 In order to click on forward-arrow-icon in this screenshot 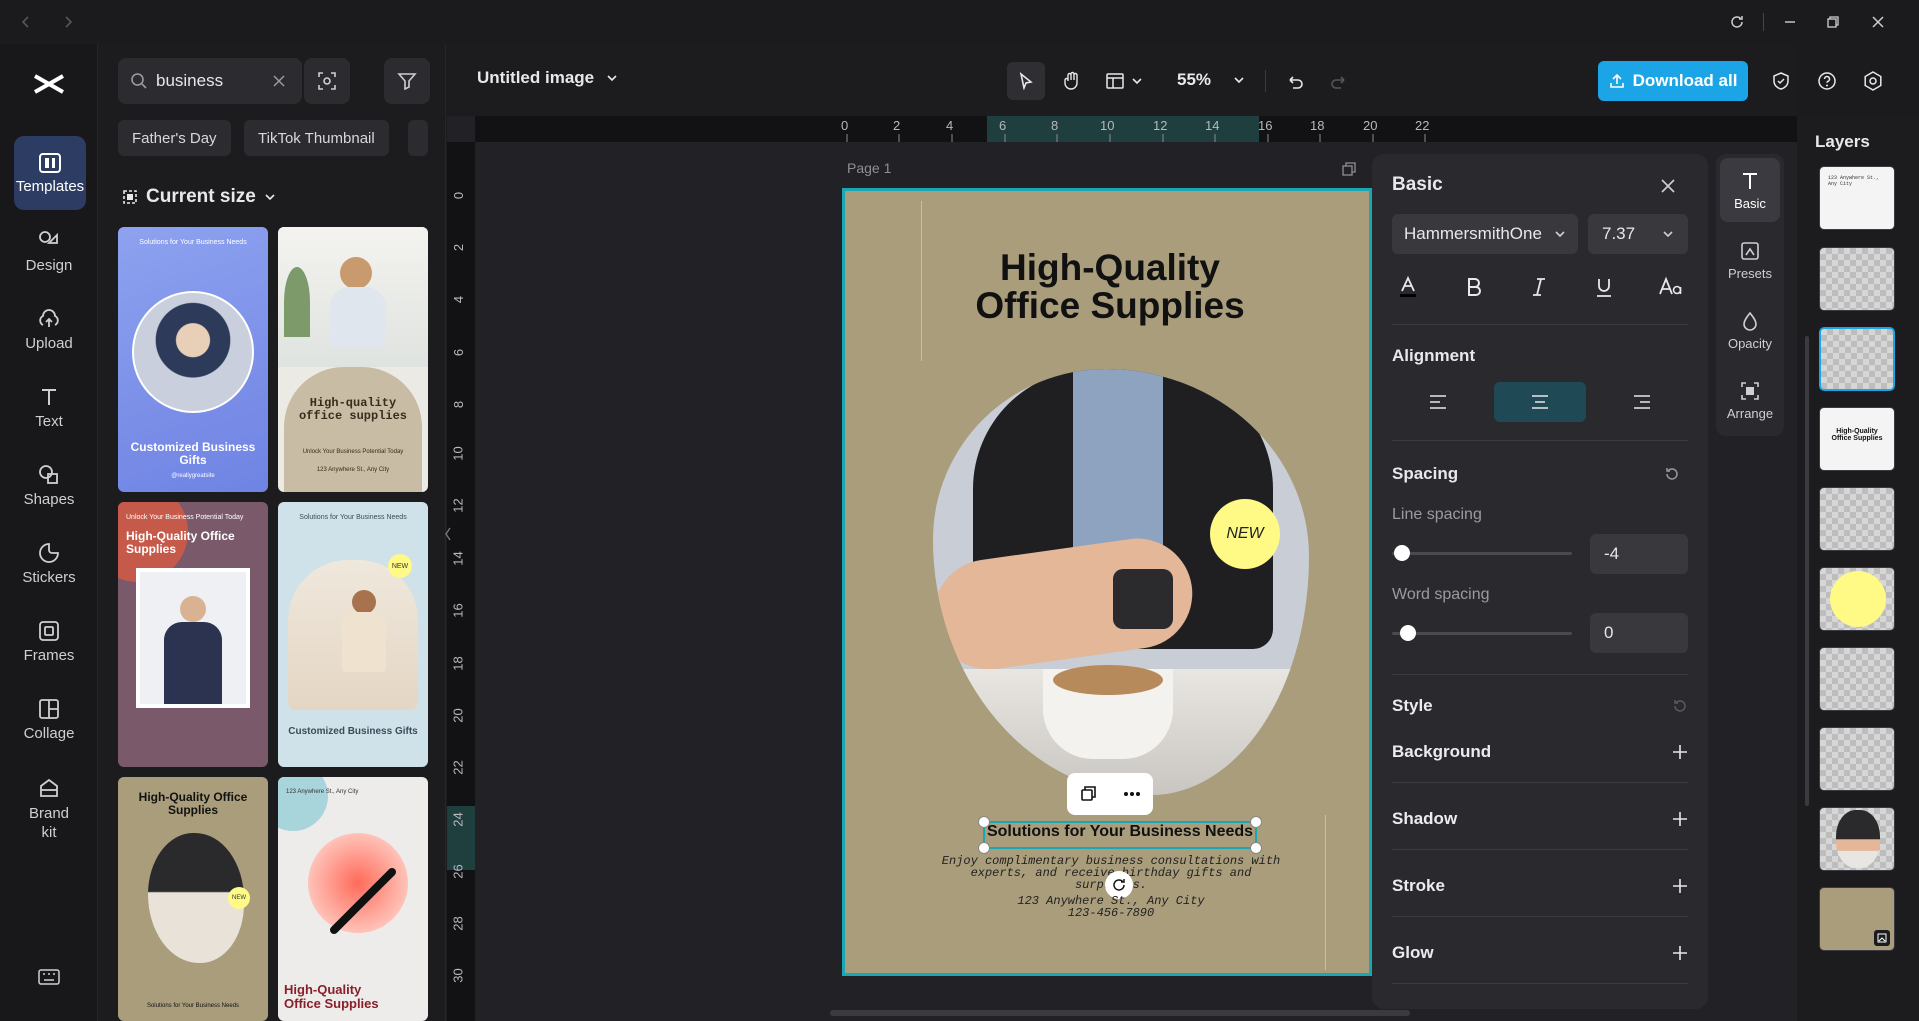, I will do `click(68, 22)`.